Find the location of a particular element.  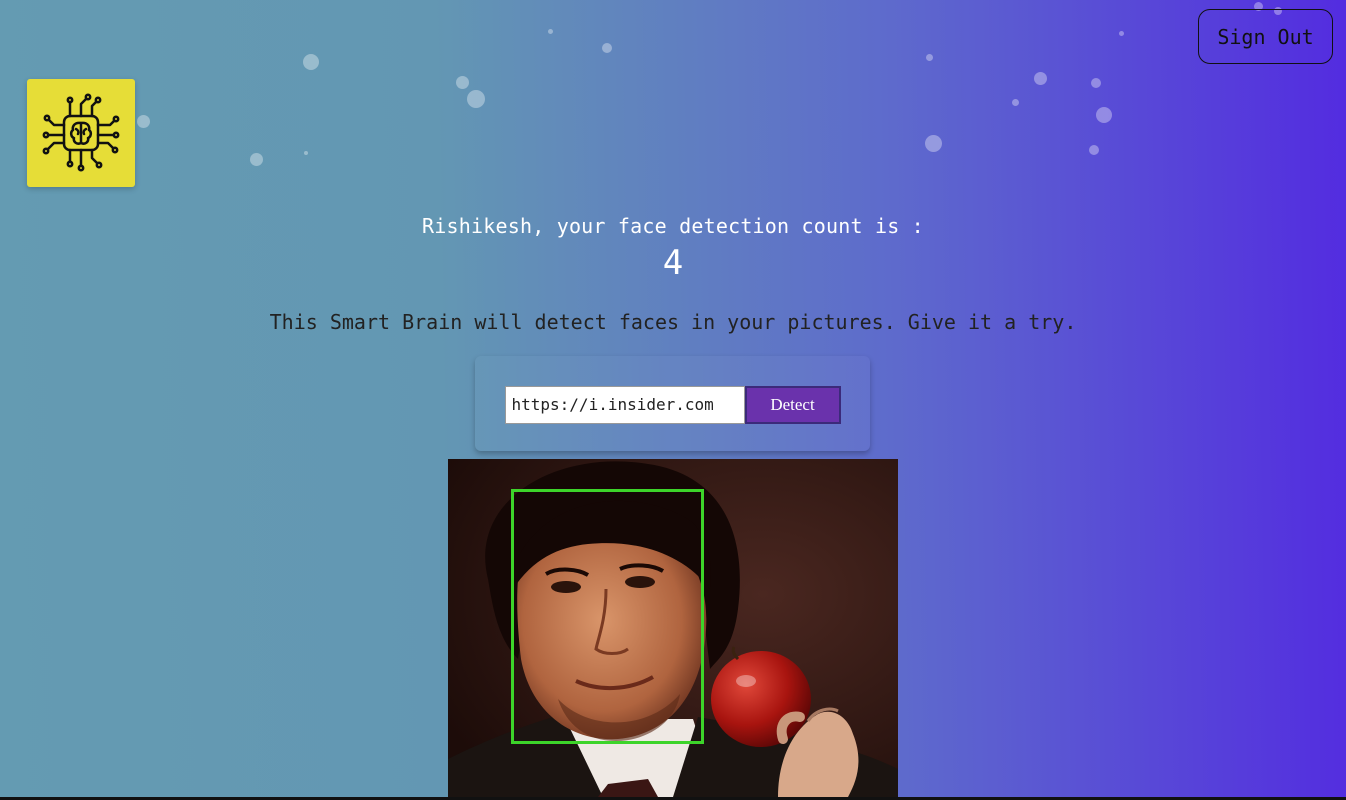

face-image is located at coordinates (673, 628).